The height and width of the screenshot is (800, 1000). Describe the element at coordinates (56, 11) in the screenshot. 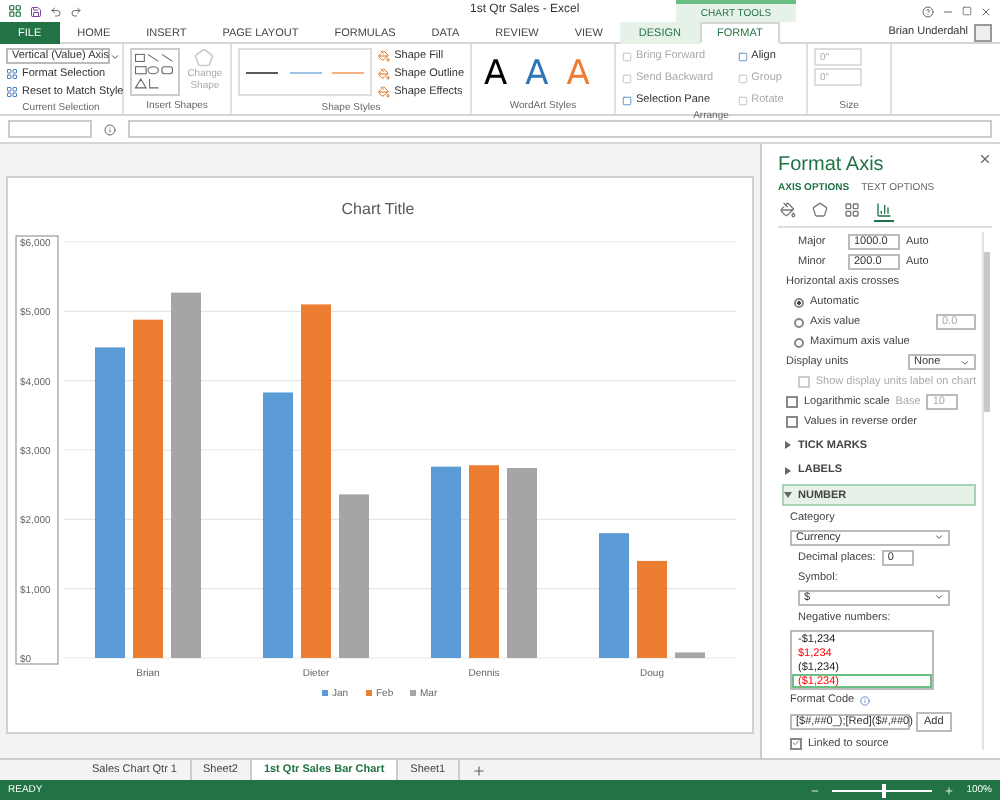

I see `undo-icon` at that location.